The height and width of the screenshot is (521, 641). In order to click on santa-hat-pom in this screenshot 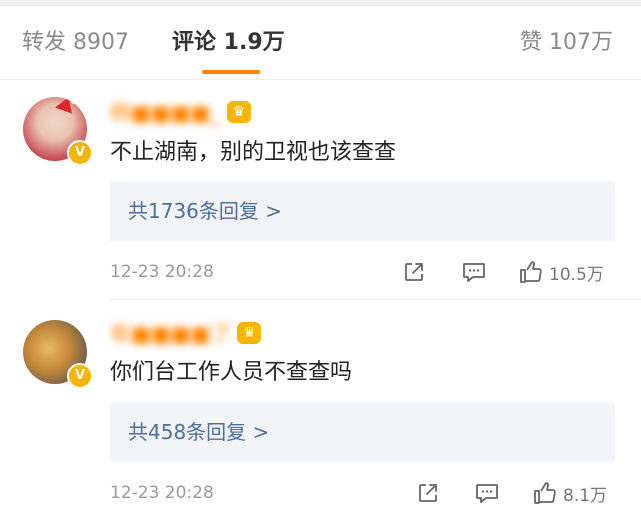, I will do `click(74, 101)`.